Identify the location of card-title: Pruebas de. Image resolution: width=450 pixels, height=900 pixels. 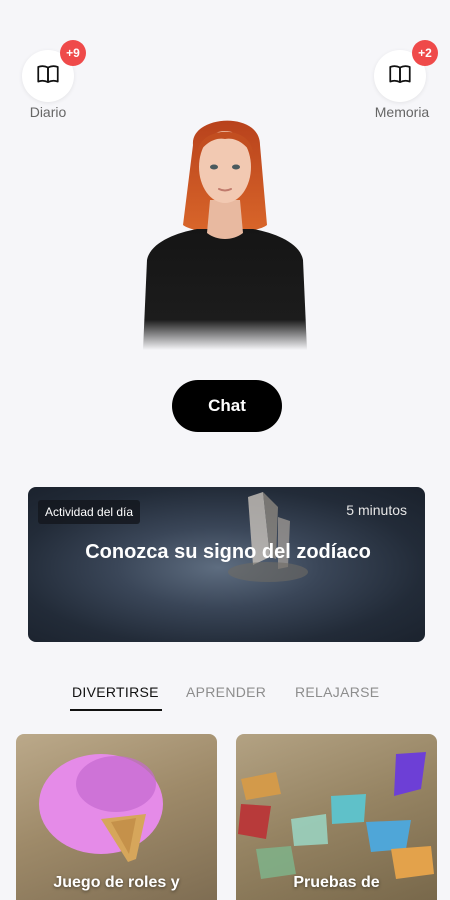
(336, 882).